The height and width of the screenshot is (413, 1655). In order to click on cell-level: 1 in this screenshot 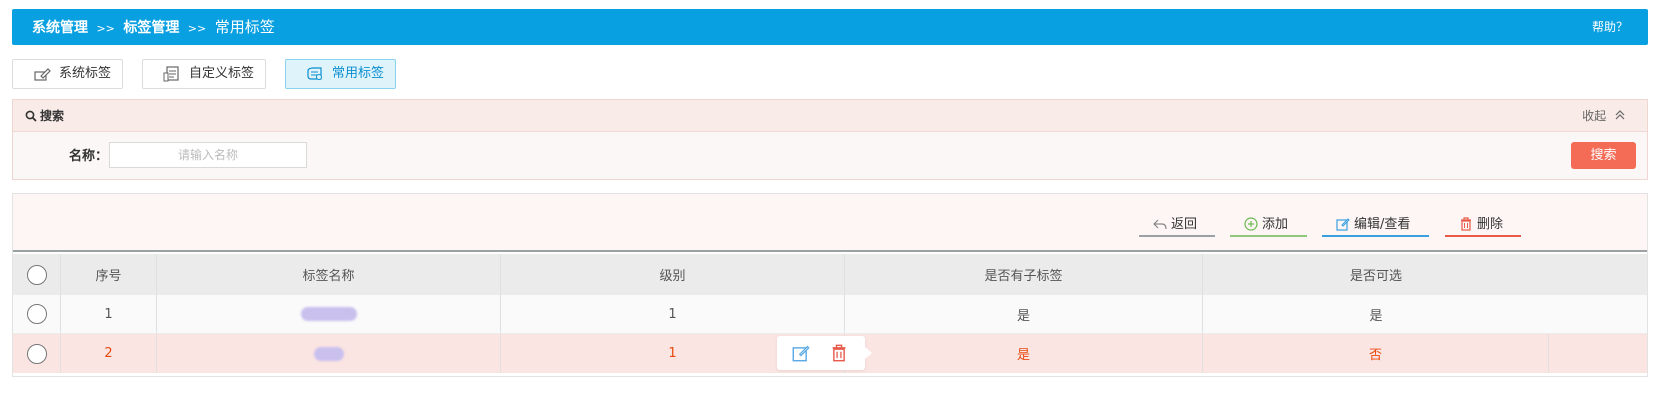, I will do `click(673, 314)`.